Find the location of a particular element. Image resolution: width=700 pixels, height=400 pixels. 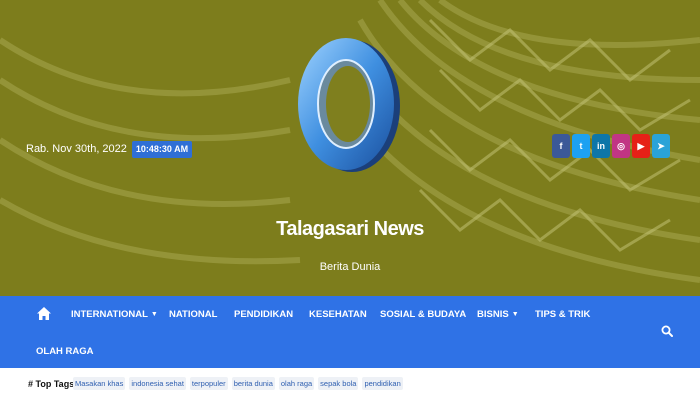

site-title: Talagasari News is located at coordinates (350, 229).